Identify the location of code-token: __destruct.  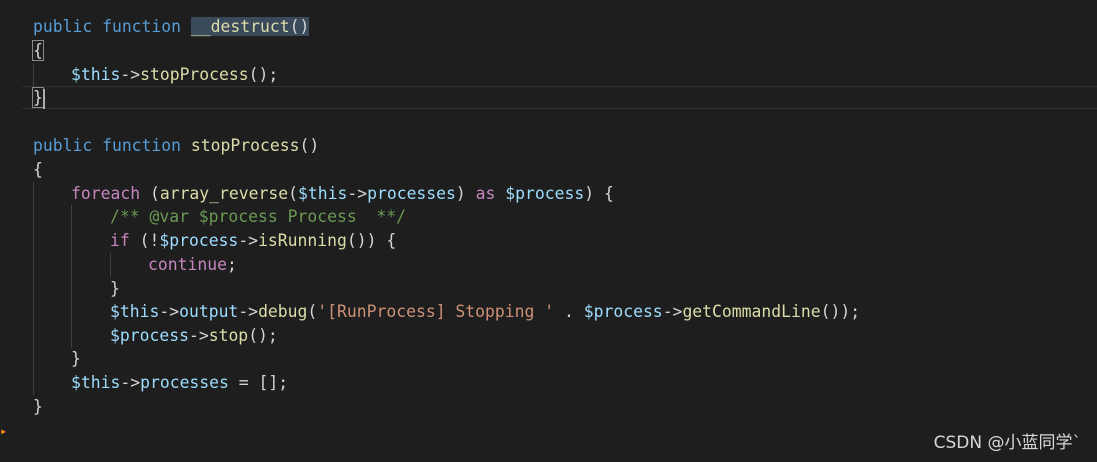
(240, 26).